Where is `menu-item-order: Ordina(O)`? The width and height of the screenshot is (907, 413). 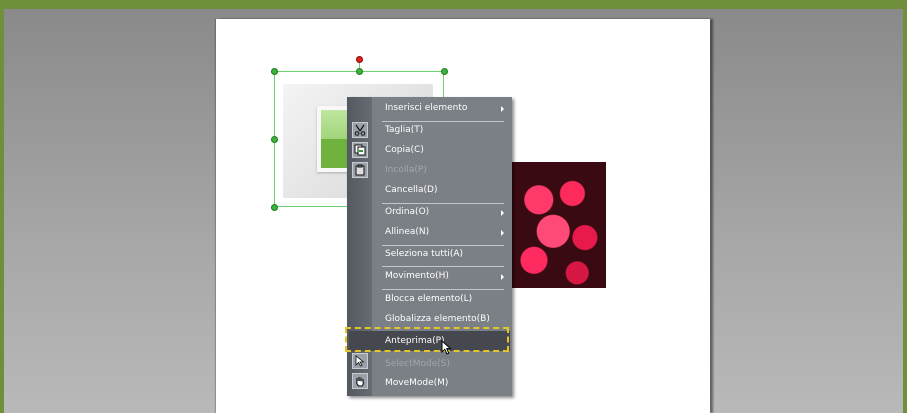 menu-item-order: Ordina(O) is located at coordinates (407, 212).